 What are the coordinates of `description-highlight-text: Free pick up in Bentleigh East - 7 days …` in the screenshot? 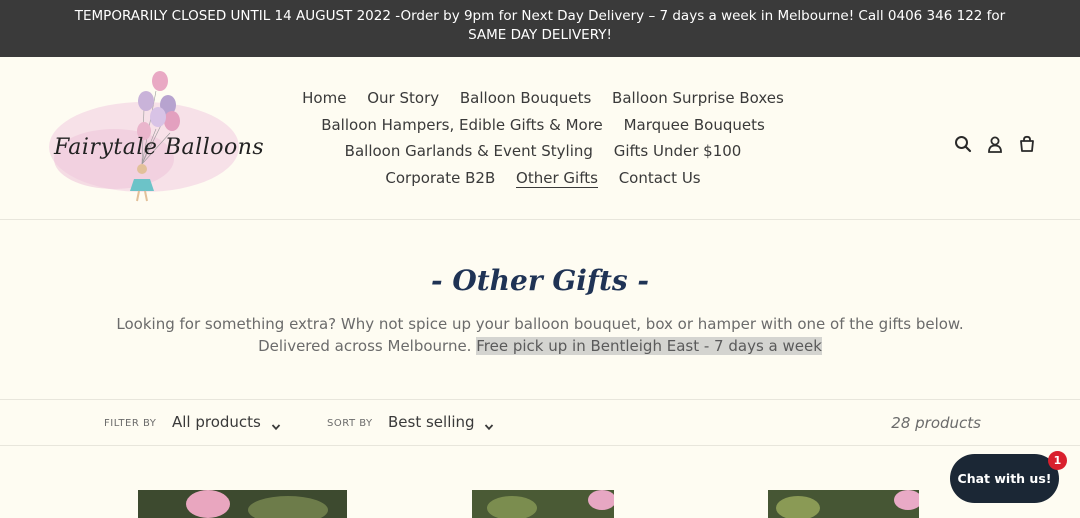 It's located at (649, 346).